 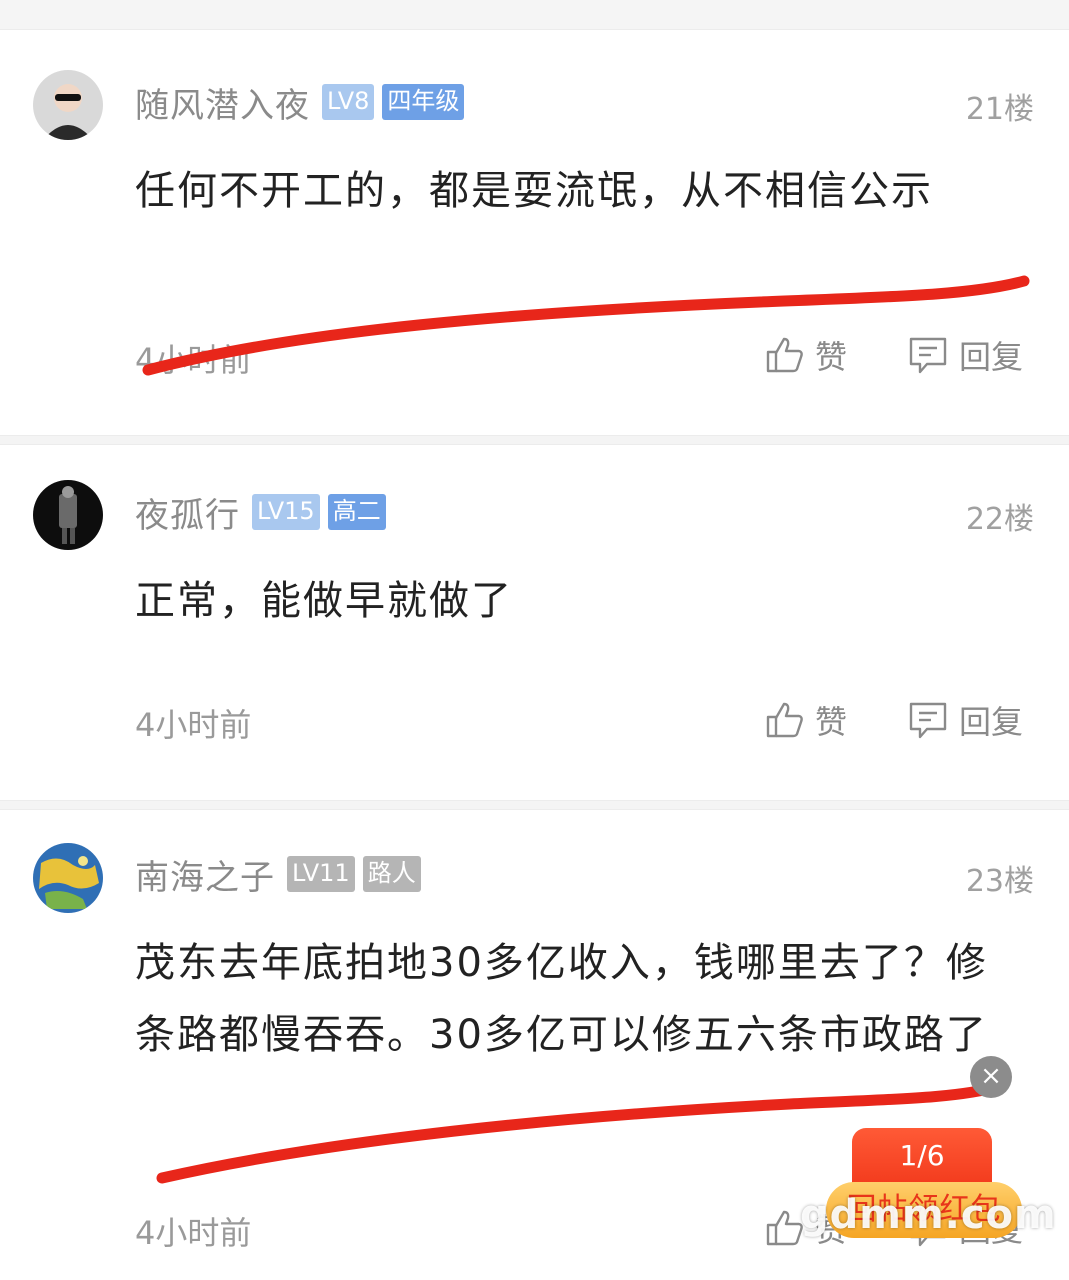 I want to click on floor-number: 22楼, so click(x=999, y=519).